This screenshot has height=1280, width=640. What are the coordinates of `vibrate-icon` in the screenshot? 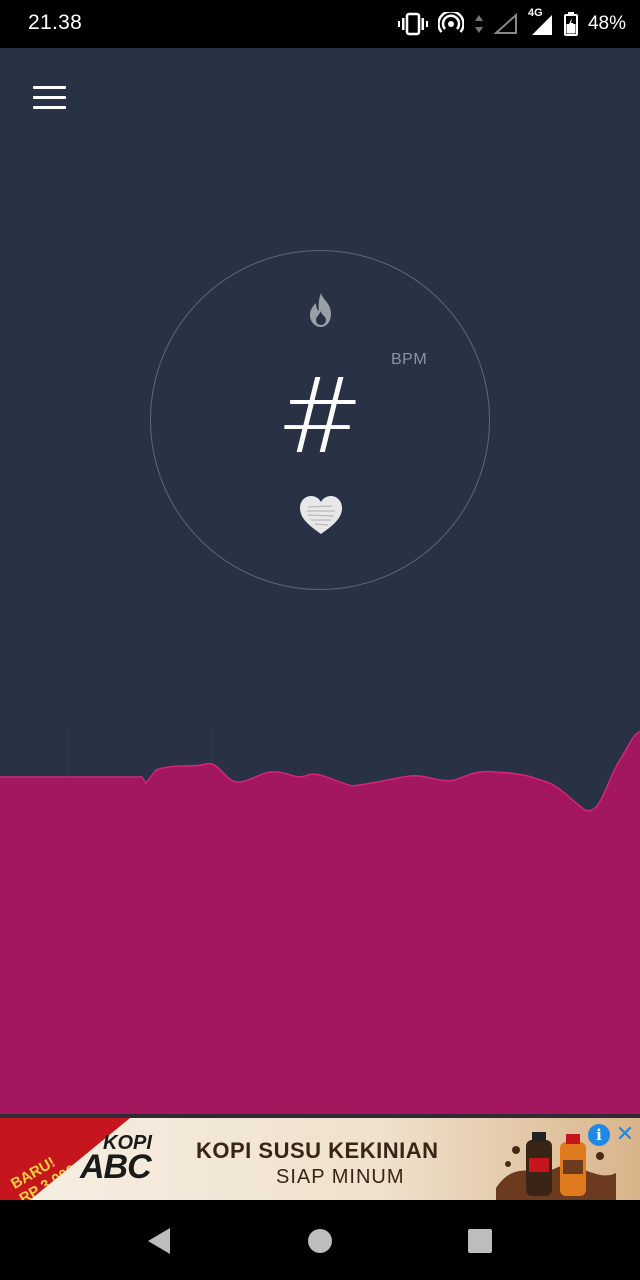 It's located at (412, 24).